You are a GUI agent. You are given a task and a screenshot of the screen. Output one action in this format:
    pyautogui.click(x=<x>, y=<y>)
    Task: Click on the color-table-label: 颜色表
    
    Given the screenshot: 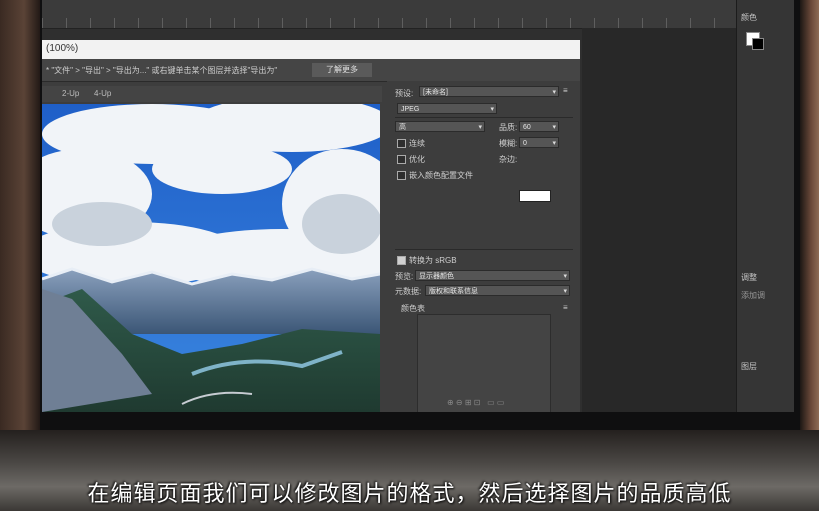 What is the action you would take?
    pyautogui.click(x=413, y=308)
    